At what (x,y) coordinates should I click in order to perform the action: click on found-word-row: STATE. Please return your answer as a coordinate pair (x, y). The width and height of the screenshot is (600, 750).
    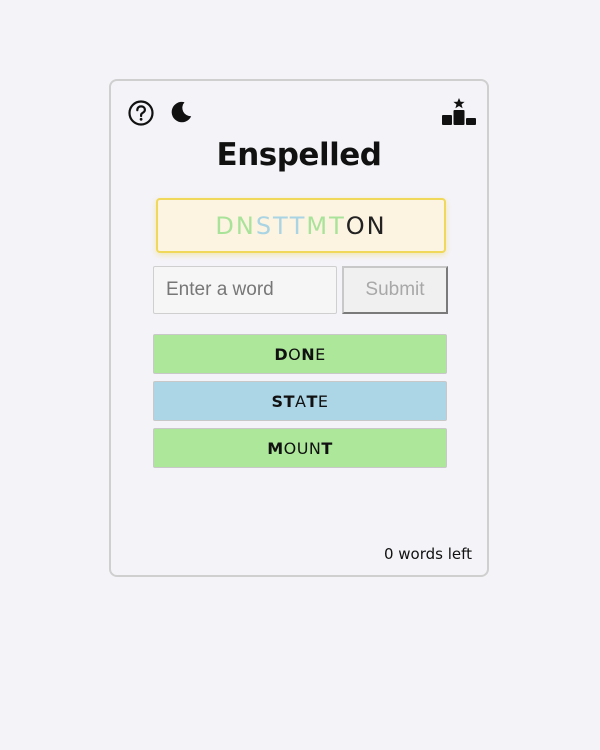
    Looking at the image, I should click on (300, 401).